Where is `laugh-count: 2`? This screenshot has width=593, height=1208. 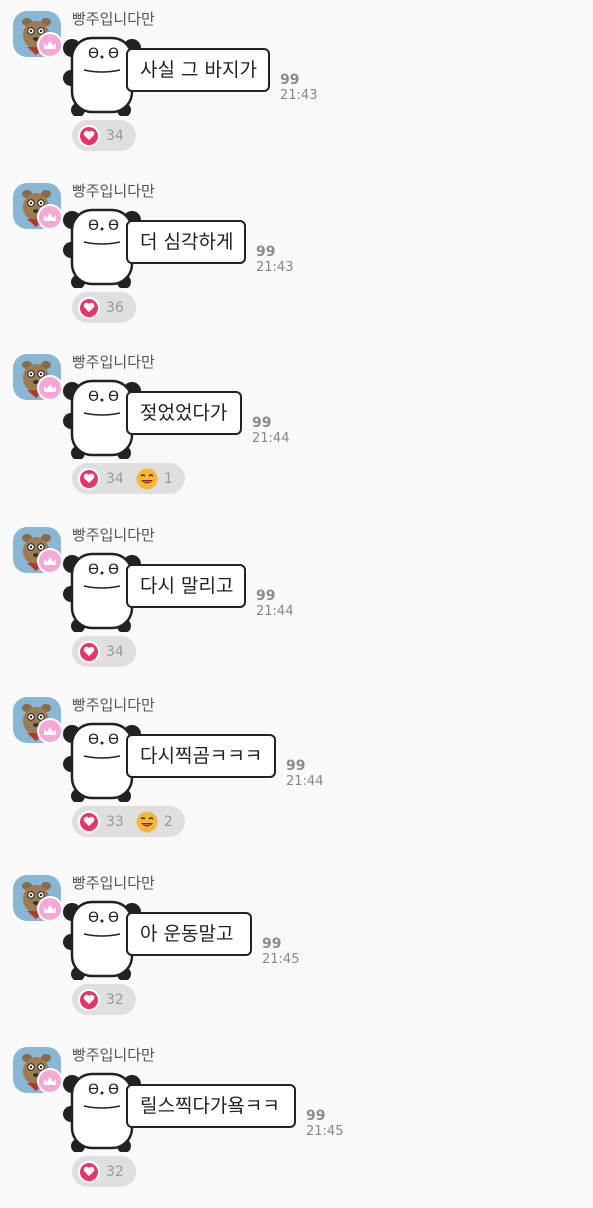
laugh-count: 2 is located at coordinates (168, 821).